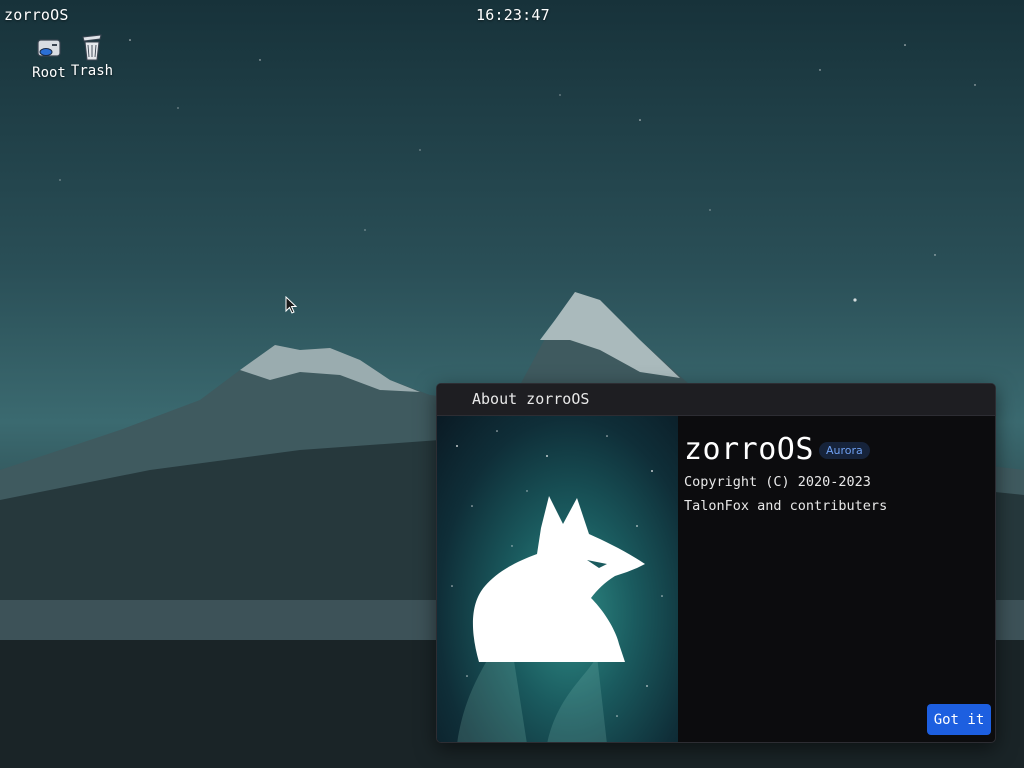 The width and height of the screenshot is (1024, 768). What do you see at coordinates (49, 57) in the screenshot?
I see `desktop-icon-root: Root` at bounding box center [49, 57].